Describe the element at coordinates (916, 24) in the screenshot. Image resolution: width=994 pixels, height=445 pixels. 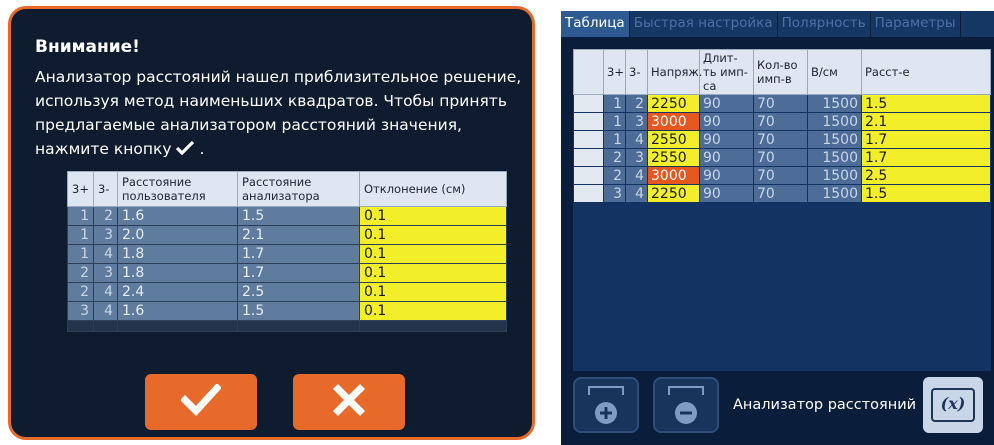
I see `tab-parameters: Параметры` at that location.